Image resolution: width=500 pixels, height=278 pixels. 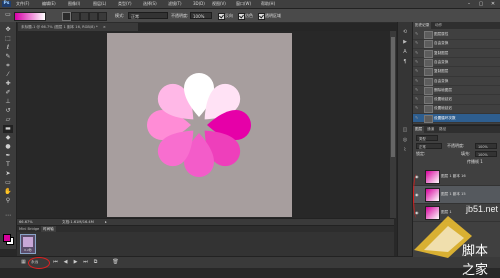 What do you see at coordinates (8, 192) in the screenshot?
I see `hand-tool-icon: ✋` at bounding box center [8, 192].